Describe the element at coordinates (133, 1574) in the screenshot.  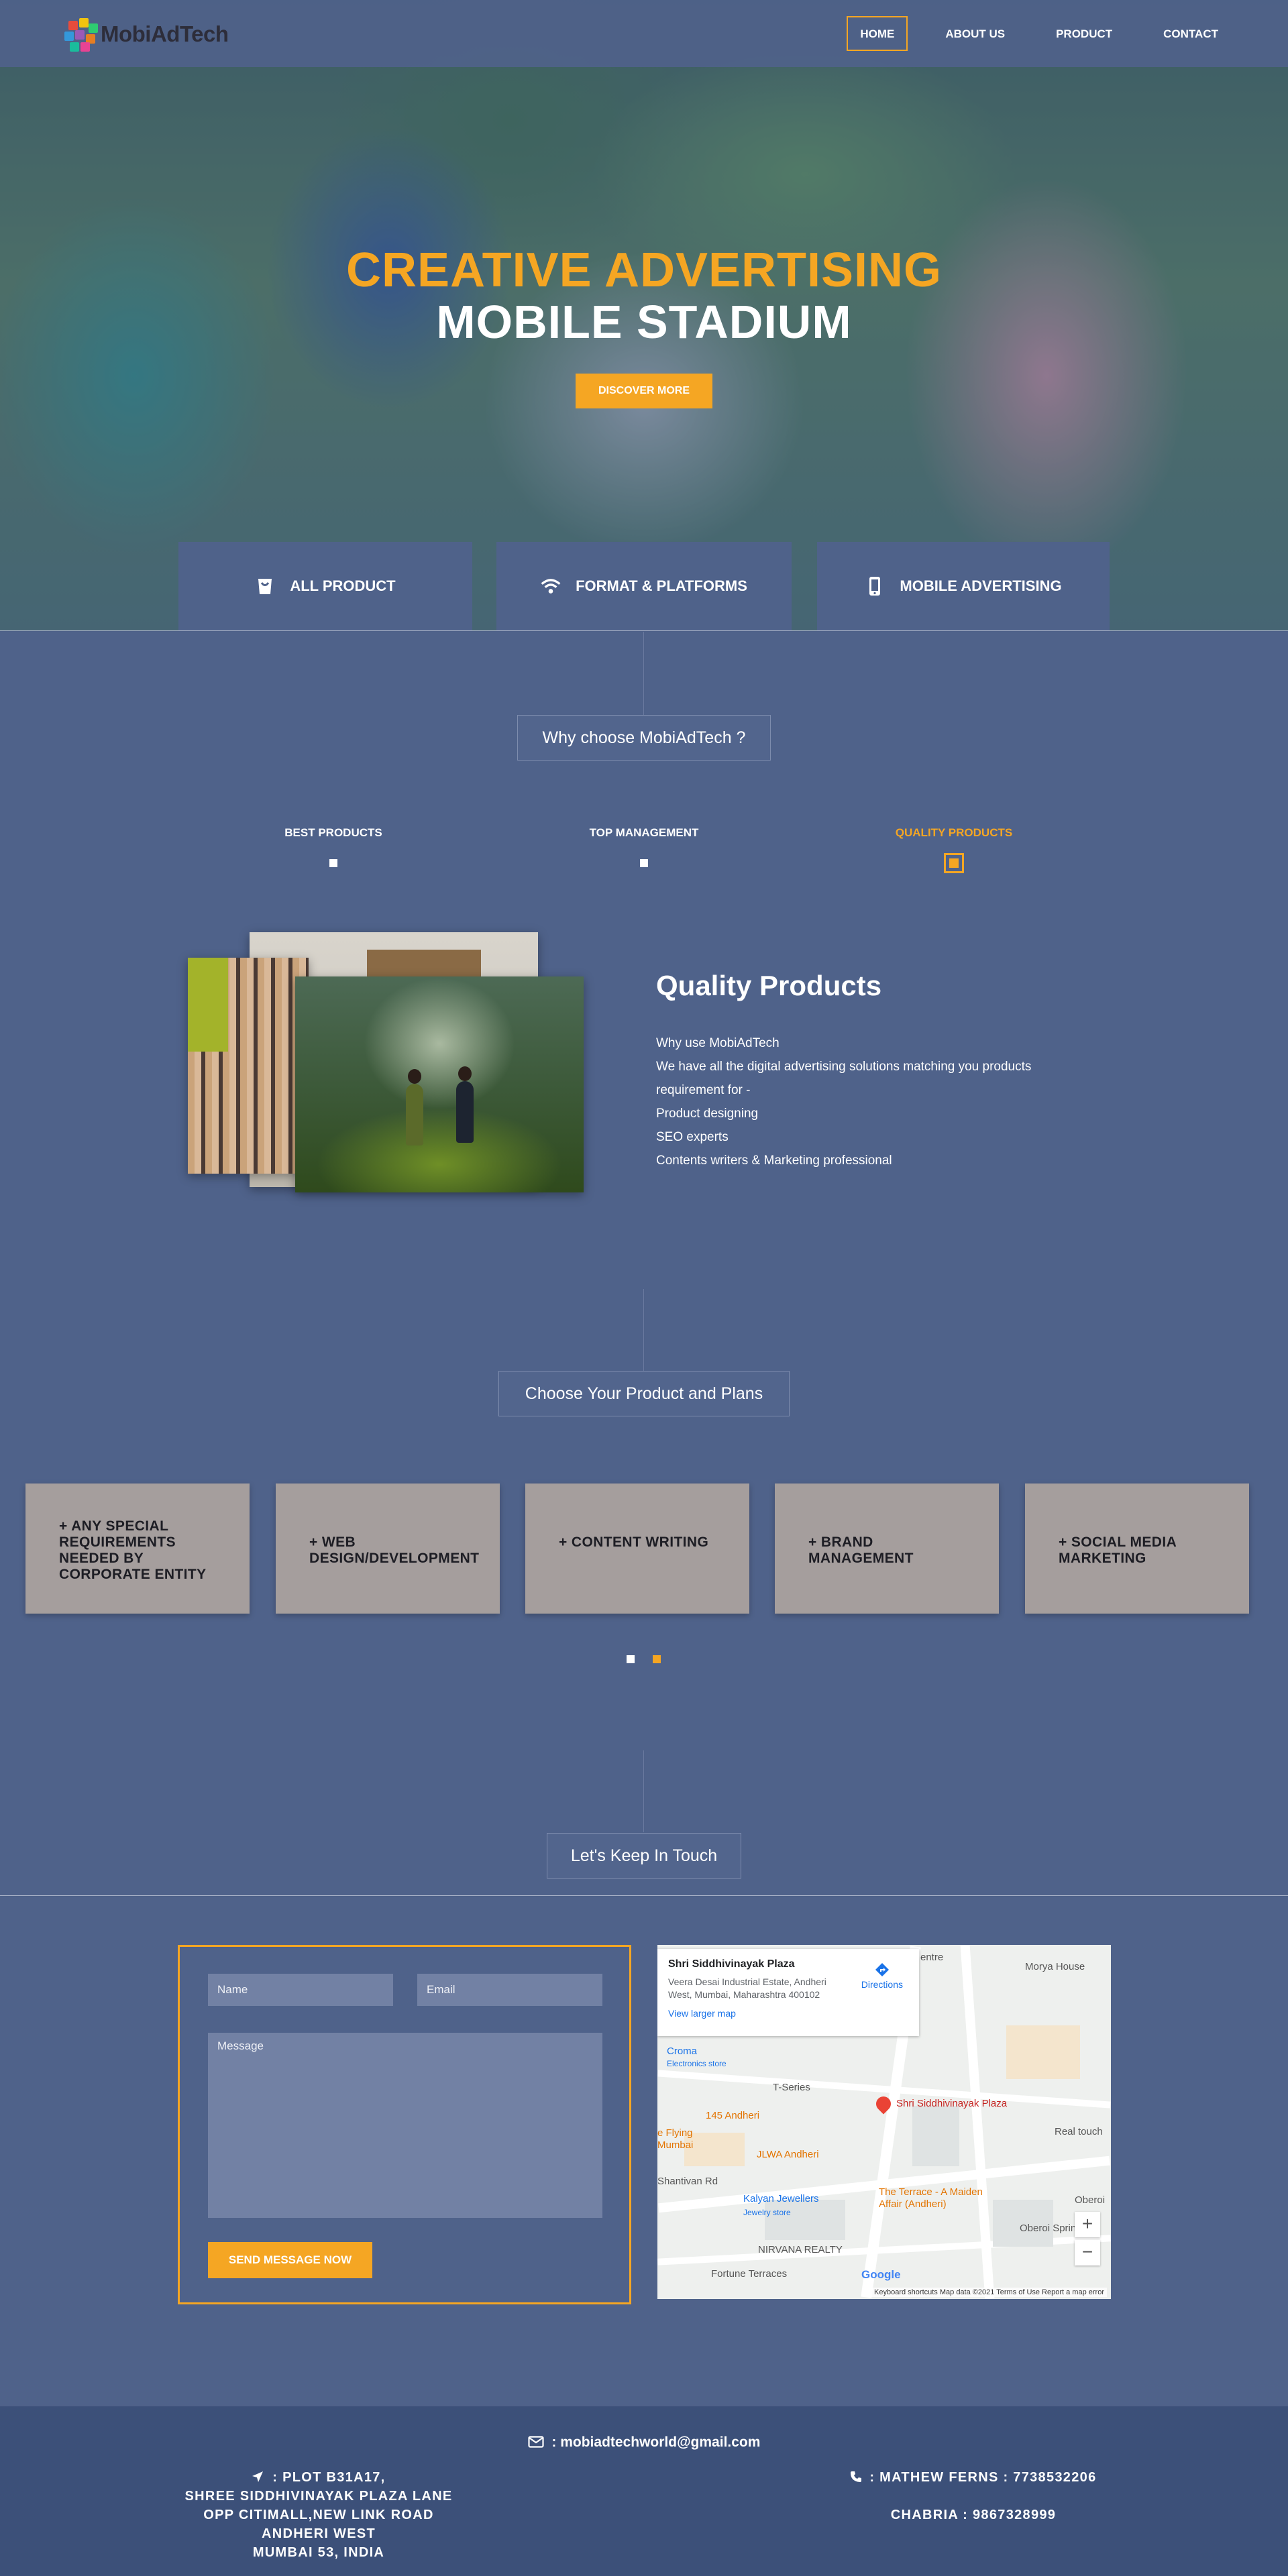
I see `plan-card-label: CORPORATE ENTITY` at that location.